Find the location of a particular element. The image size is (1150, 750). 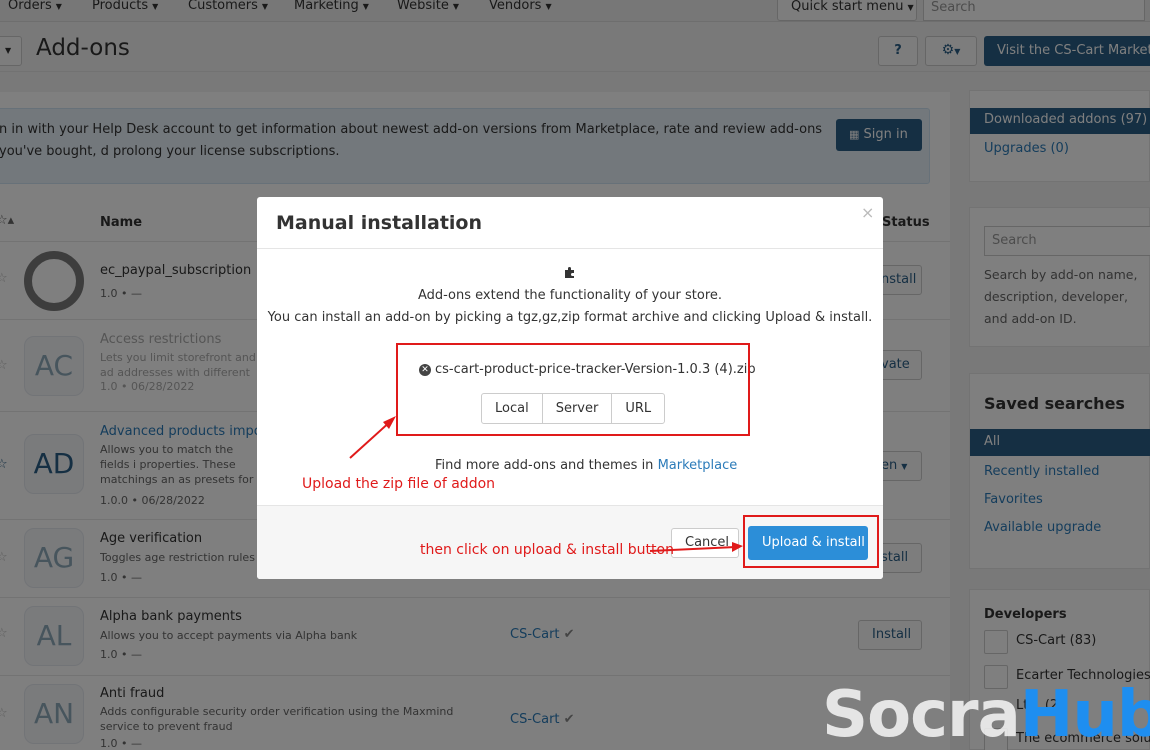

watermark-part1: Socra is located at coordinates (921, 714).